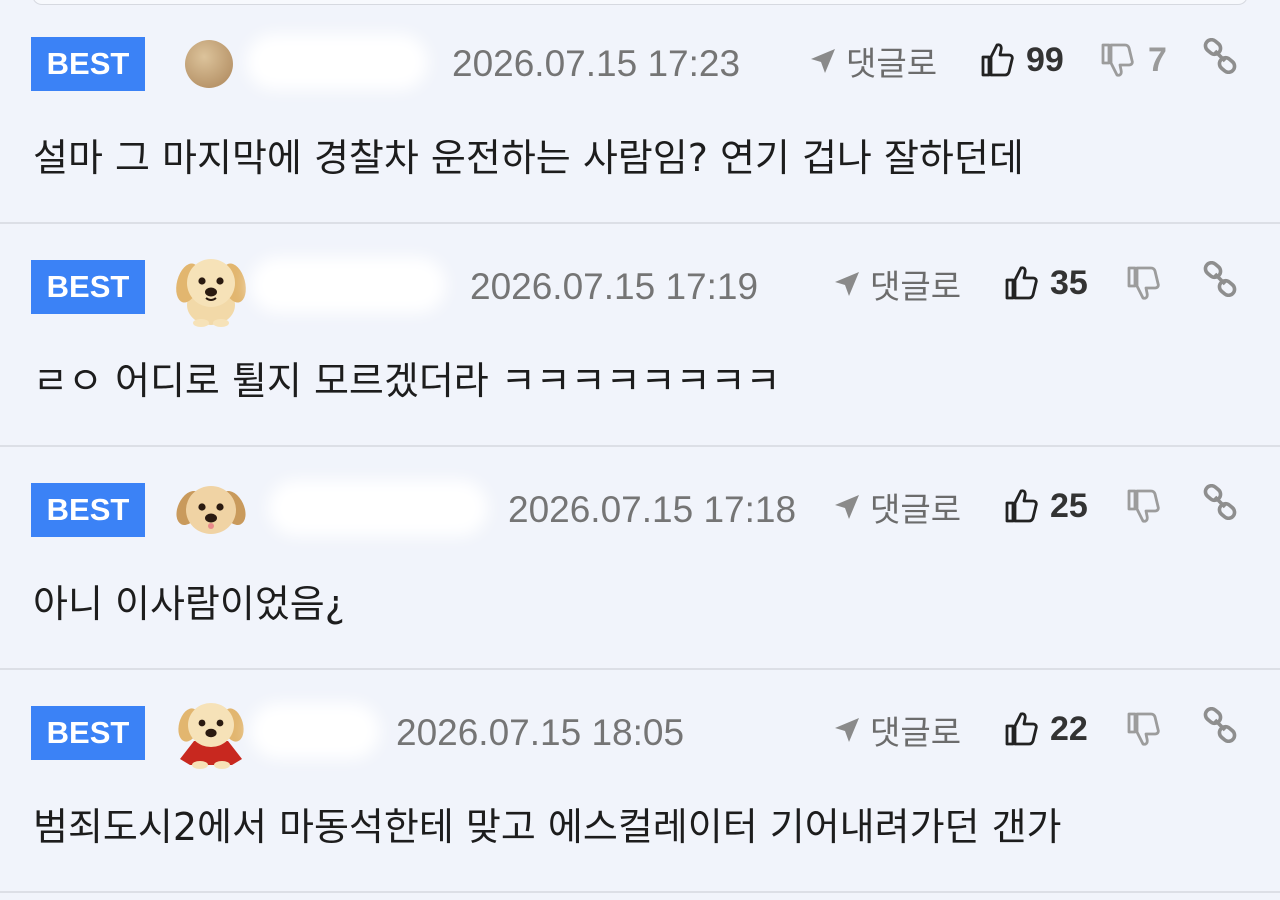 This screenshot has height=900, width=1280. What do you see at coordinates (547, 827) in the screenshot?
I see `comment-text: 범죄도시2에서 마동석한테 맞고 에스컬레이터 기어내려가던 갠가` at bounding box center [547, 827].